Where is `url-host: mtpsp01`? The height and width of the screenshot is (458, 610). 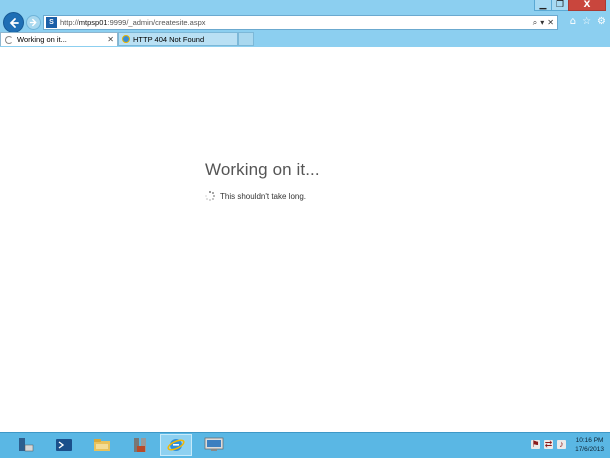
url-host: mtpsp01 is located at coordinates (93, 22).